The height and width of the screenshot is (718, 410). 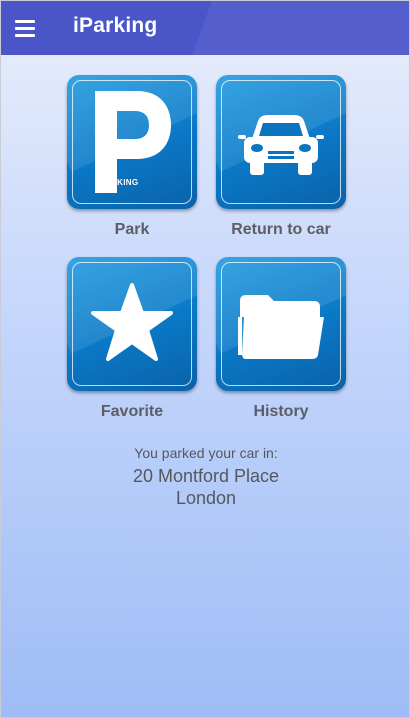 What do you see at coordinates (281, 230) in the screenshot?
I see `return-to-car-label: Return to car` at bounding box center [281, 230].